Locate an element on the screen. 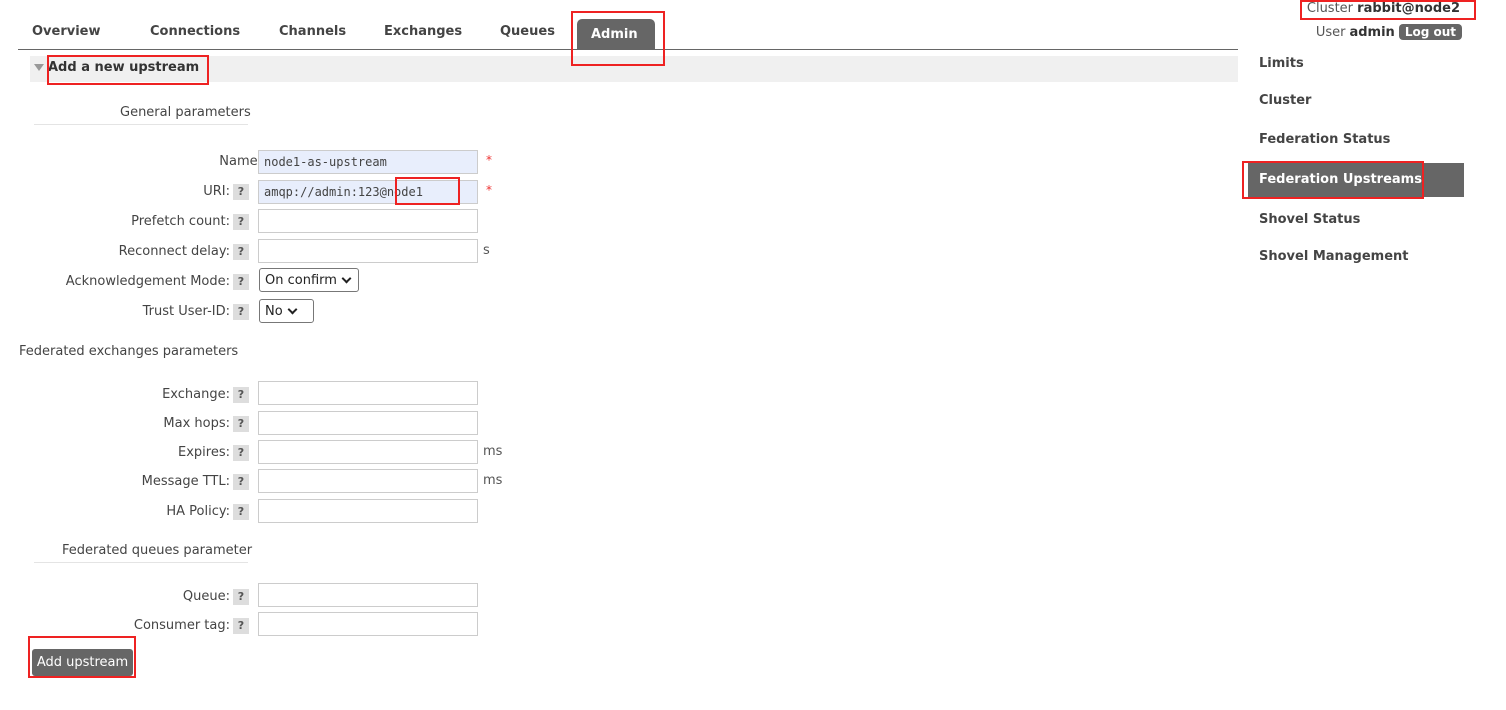 This screenshot has width=1506, height=710. section-title: Add a new upstream is located at coordinates (123, 67).